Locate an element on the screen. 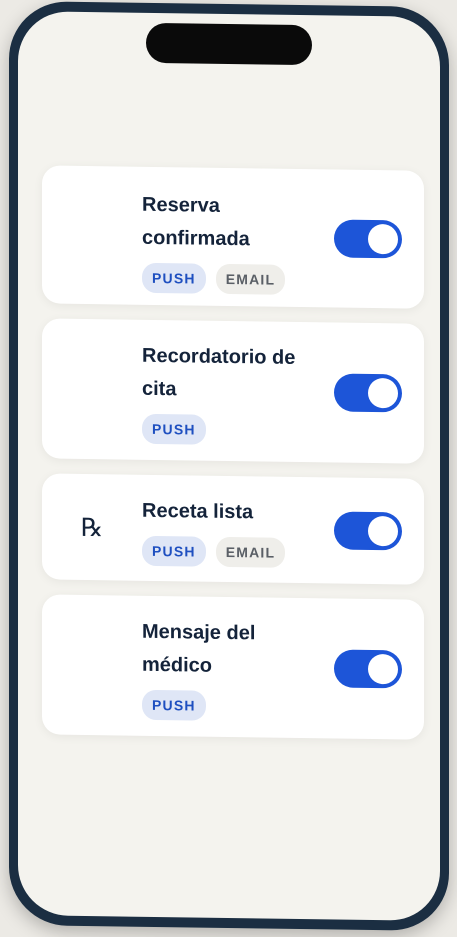 This screenshot has height=937, width=457. receta-toggle is located at coordinates (368, 531).